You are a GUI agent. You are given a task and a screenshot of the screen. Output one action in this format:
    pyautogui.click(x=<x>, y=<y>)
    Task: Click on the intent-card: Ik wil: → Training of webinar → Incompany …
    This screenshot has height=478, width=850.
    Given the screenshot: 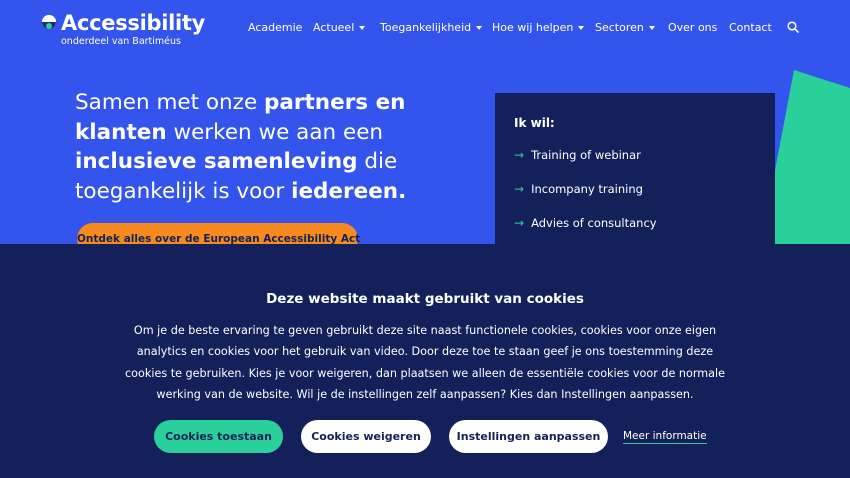 What is the action you would take?
    pyautogui.click(x=635, y=173)
    